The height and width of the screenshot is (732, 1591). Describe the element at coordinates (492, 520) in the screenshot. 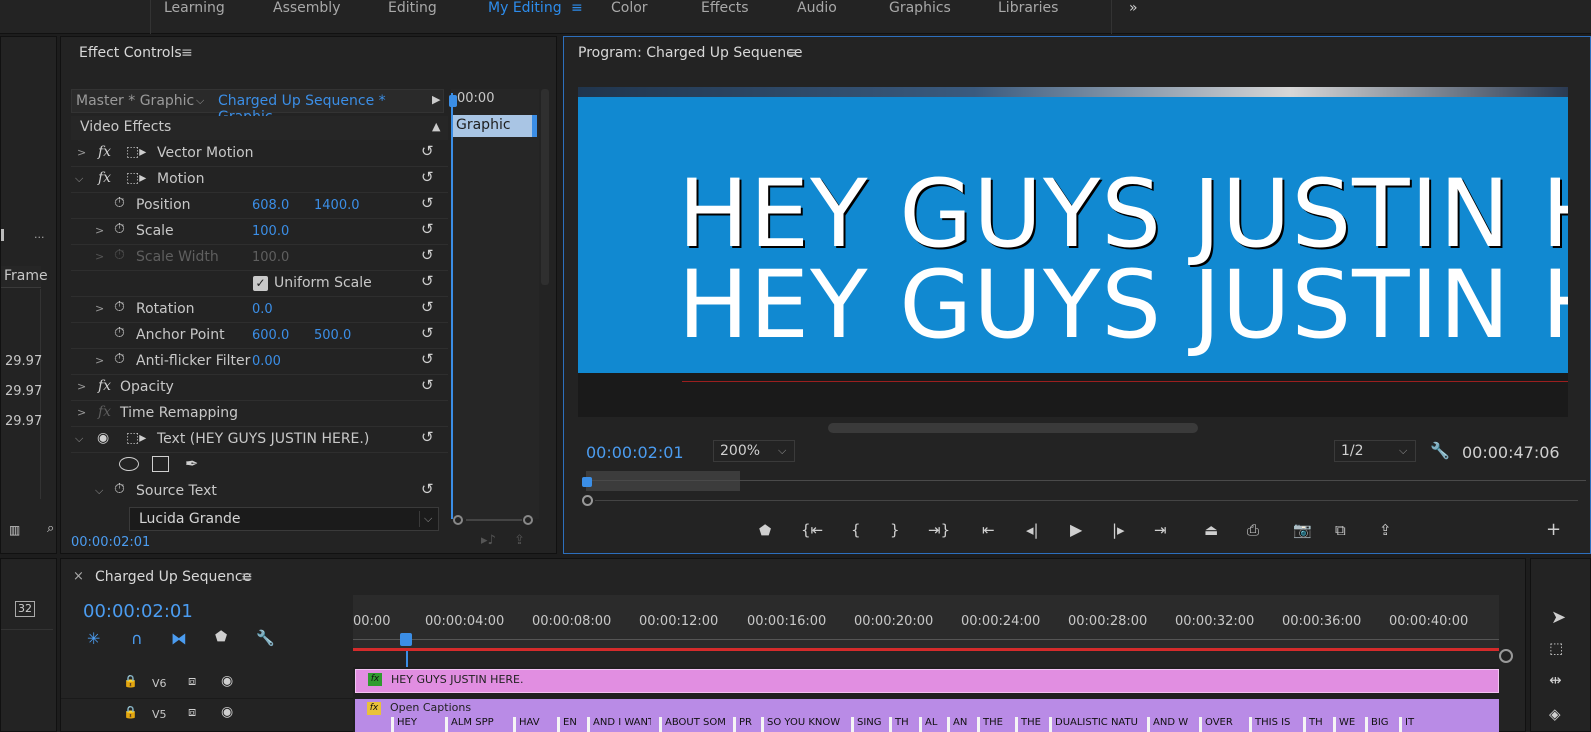

I see `effect-zoom-scrollbar` at that location.